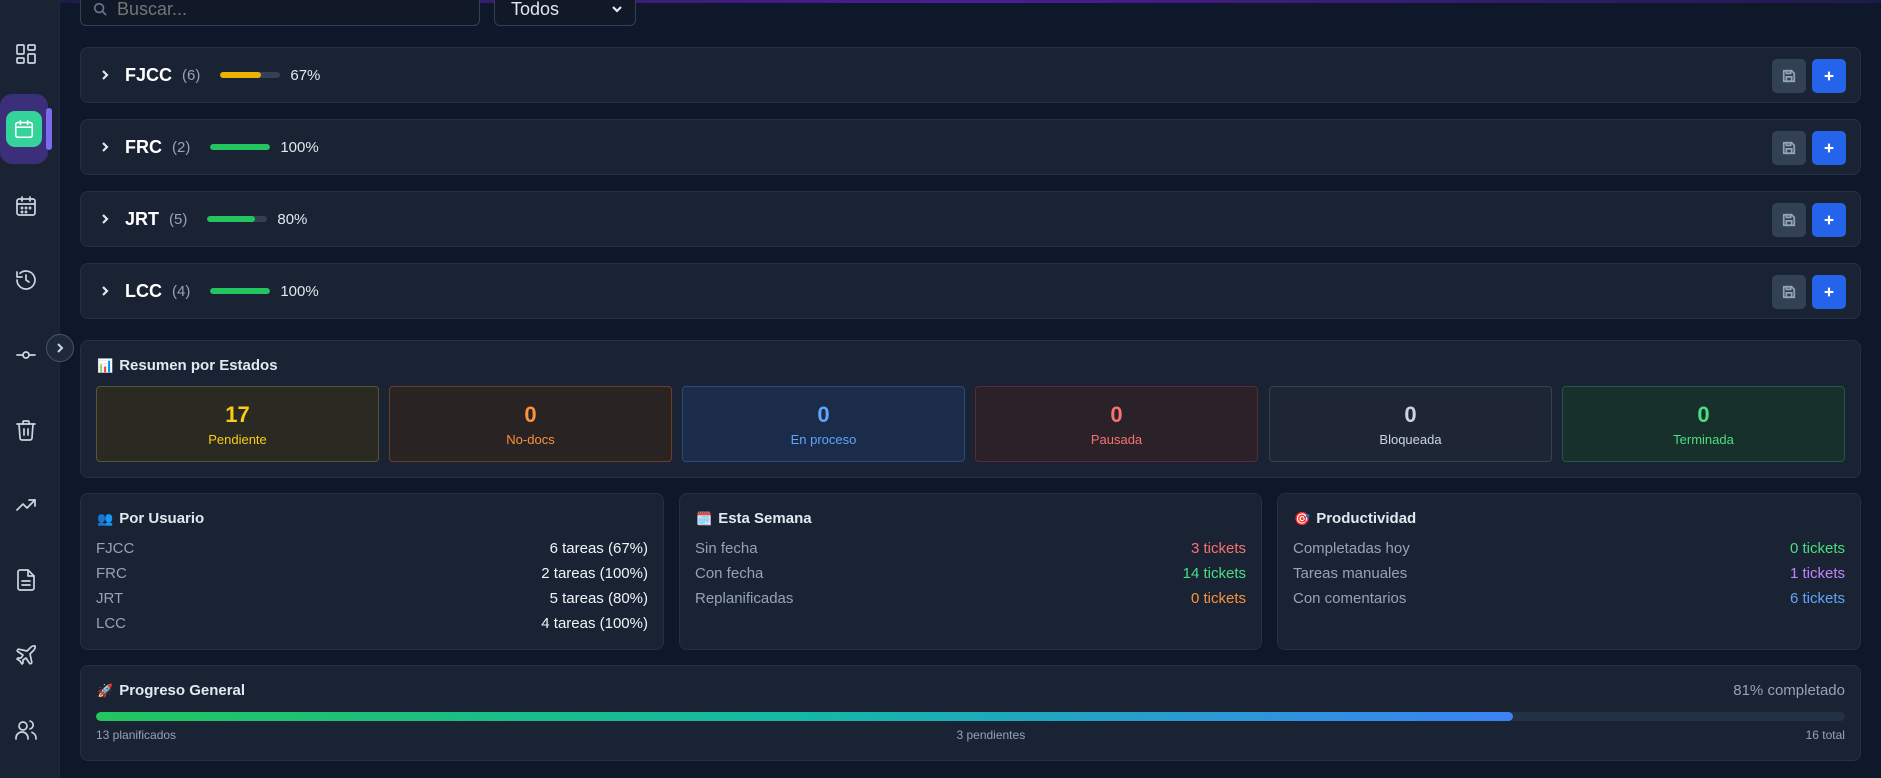 The image size is (1881, 778). Describe the element at coordinates (372, 598) in the screenshot. I see `user-stat-row: JRT 5 tareas (80%)` at that location.